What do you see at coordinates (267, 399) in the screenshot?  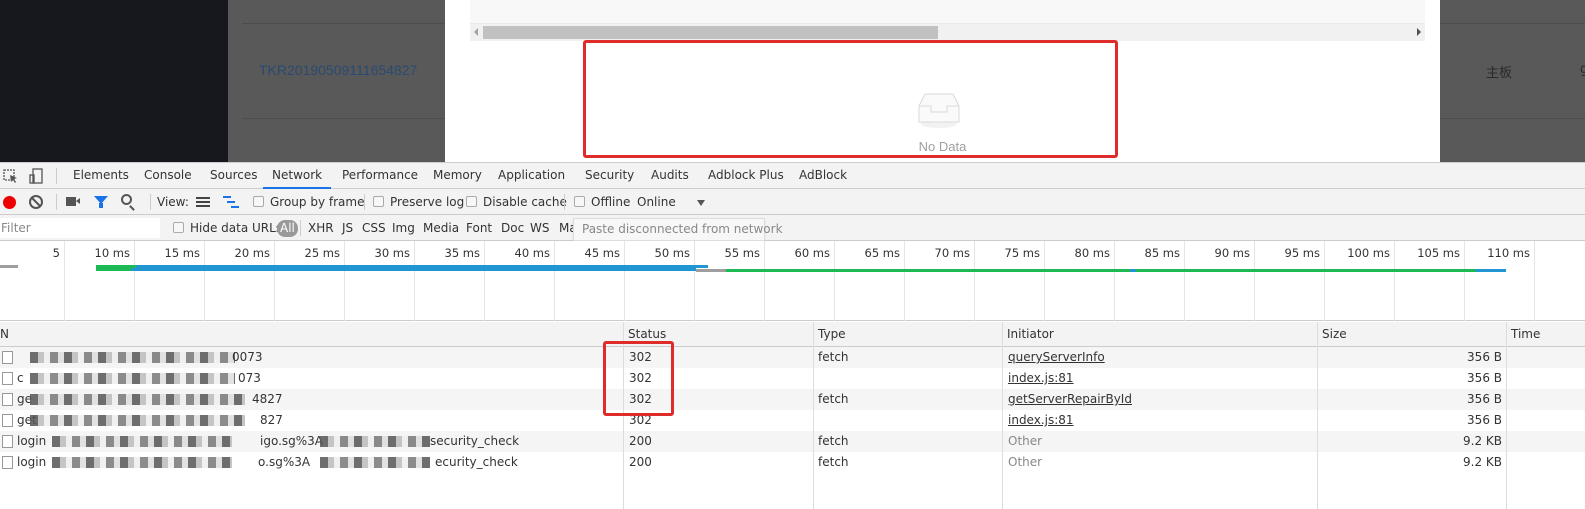 I see `request-name-suffix: 4827` at bounding box center [267, 399].